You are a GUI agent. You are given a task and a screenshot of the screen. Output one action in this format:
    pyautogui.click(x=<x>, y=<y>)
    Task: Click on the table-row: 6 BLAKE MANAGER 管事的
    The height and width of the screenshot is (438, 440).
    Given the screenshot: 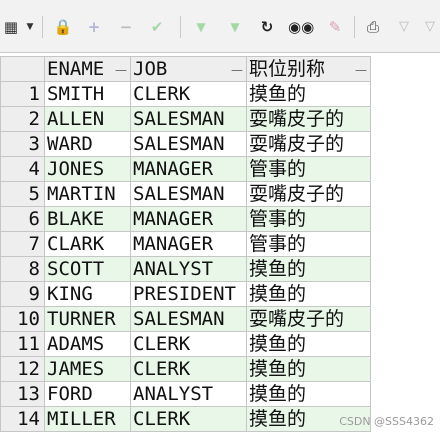 What is the action you would take?
    pyautogui.click(x=185, y=219)
    